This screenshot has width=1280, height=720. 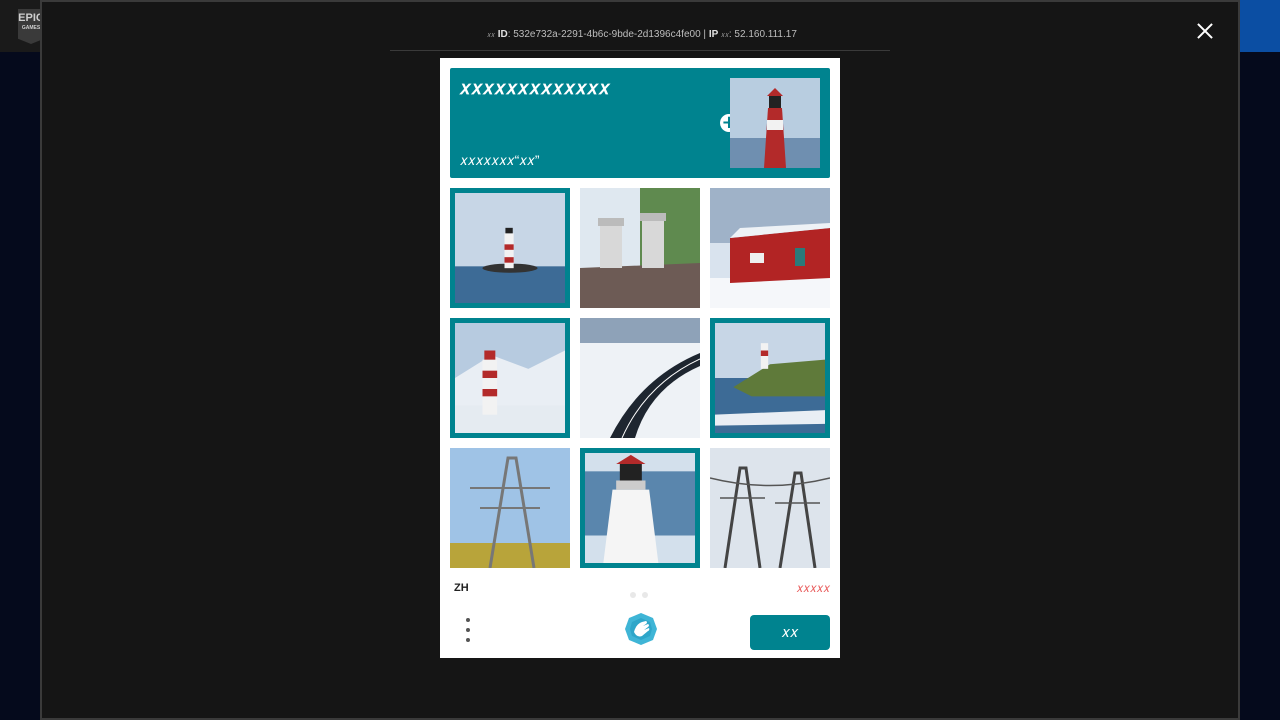 I want to click on grid-tile-chimneys-on-roof, so click(x=640, y=248).